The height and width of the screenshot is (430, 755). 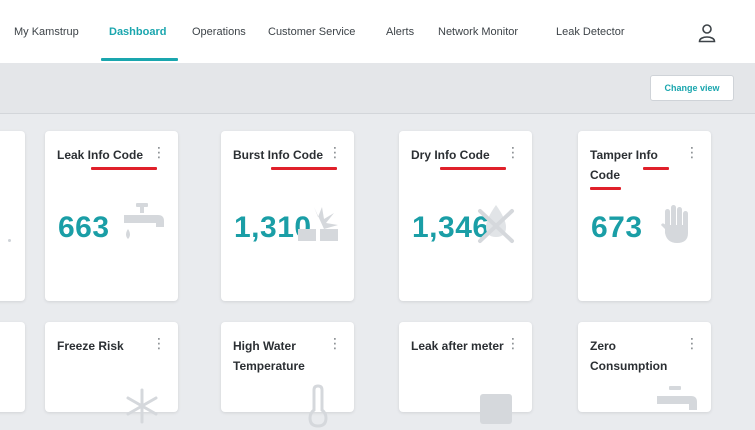 What do you see at coordinates (139, 59) in the screenshot?
I see `active-tab-indicator` at bounding box center [139, 59].